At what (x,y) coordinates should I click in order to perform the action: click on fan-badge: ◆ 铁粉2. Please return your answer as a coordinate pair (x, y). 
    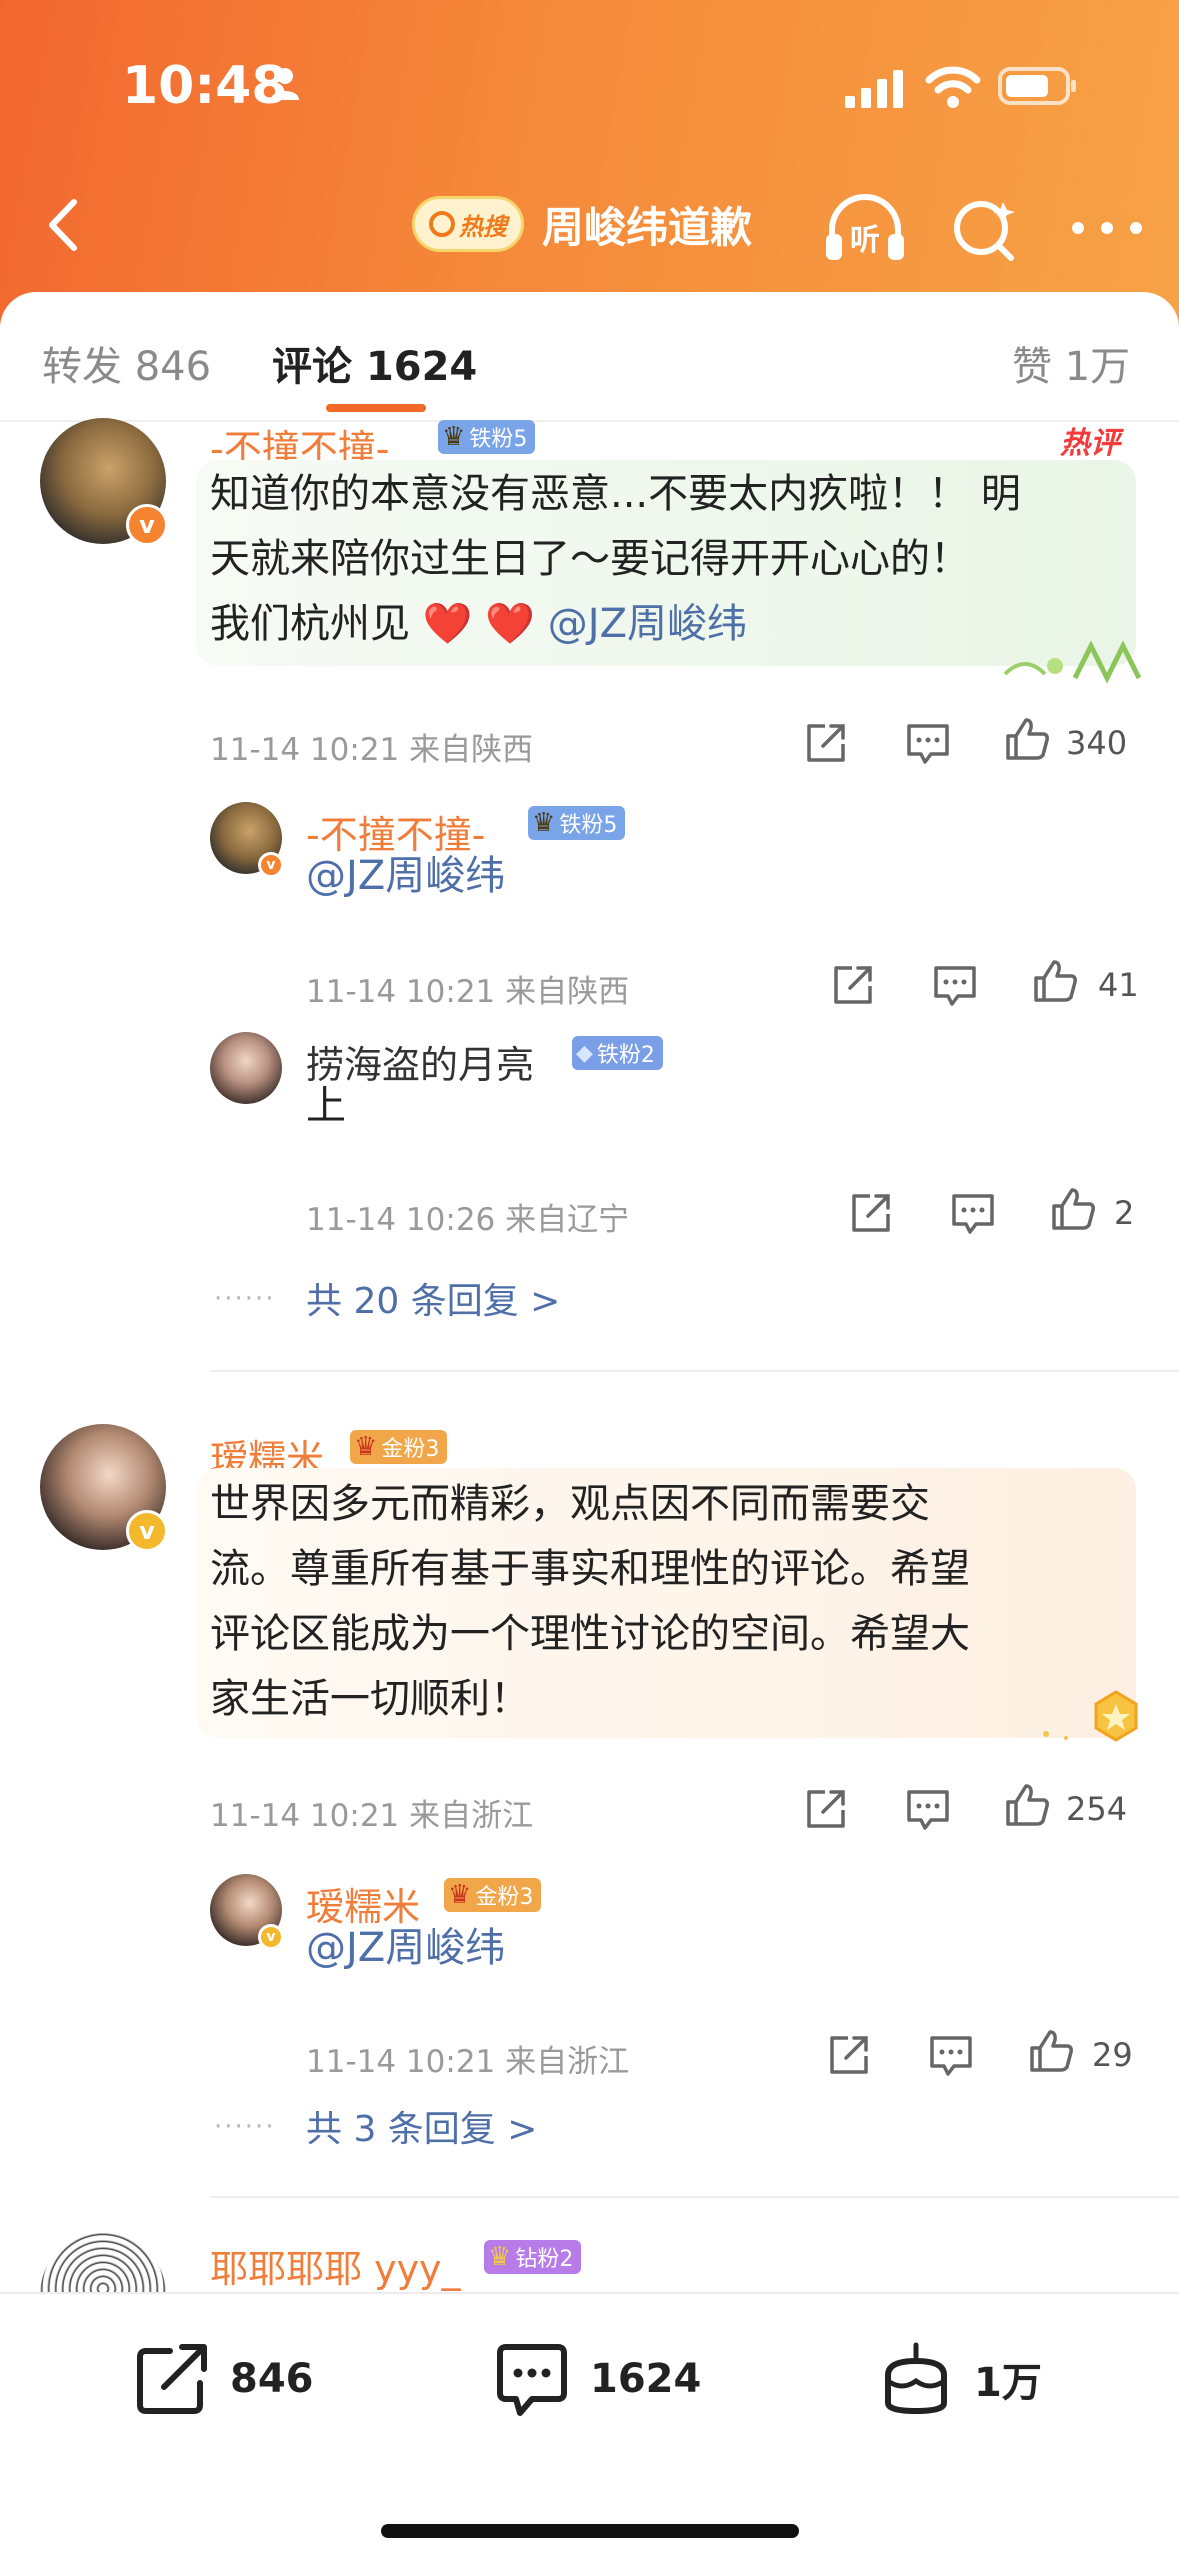
    Looking at the image, I should click on (617, 1053).